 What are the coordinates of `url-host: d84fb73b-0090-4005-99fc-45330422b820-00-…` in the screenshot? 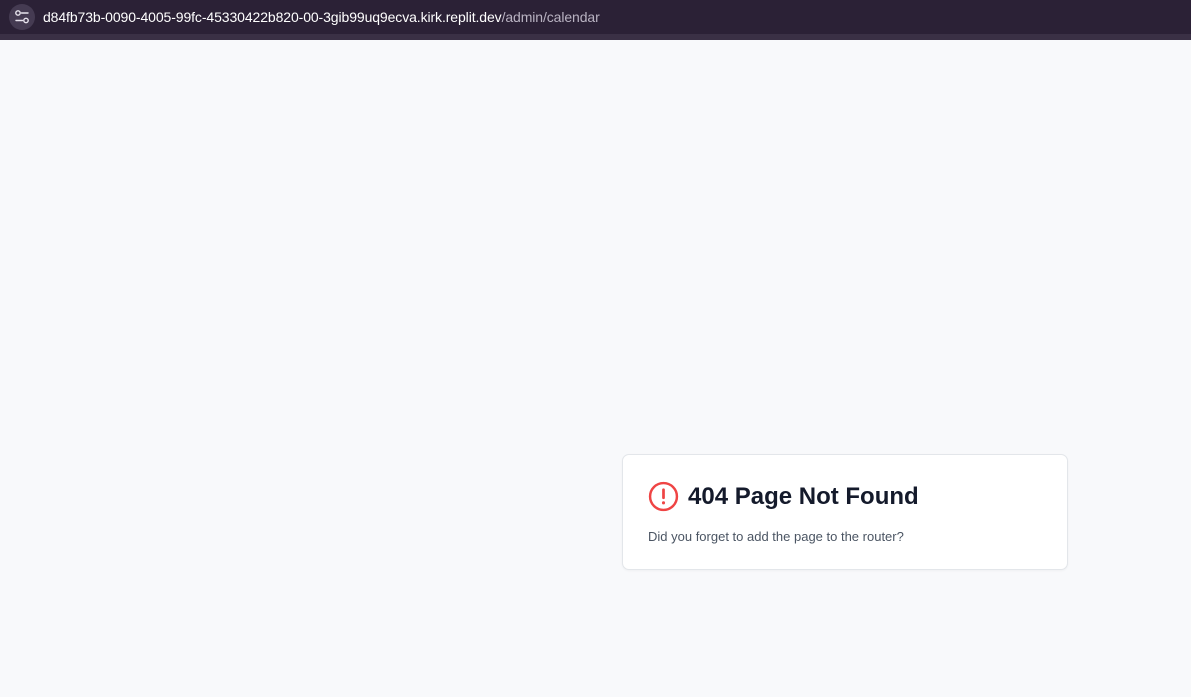 It's located at (272, 17).